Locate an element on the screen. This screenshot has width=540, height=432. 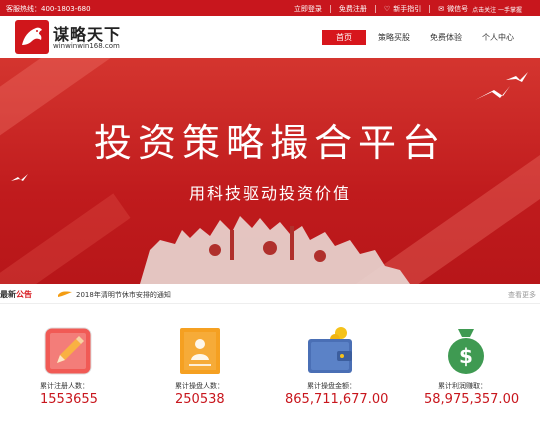
follow-text: 点击关注 一手掌握 is located at coordinates (497, 10).